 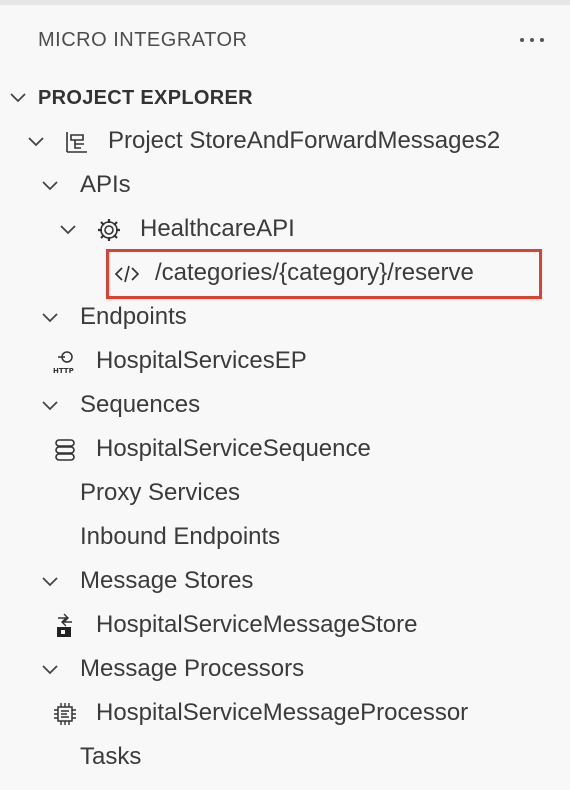 I want to click on tree-item-hospital-processor: HospitalServiceMessageProcessor, so click(x=285, y=713).